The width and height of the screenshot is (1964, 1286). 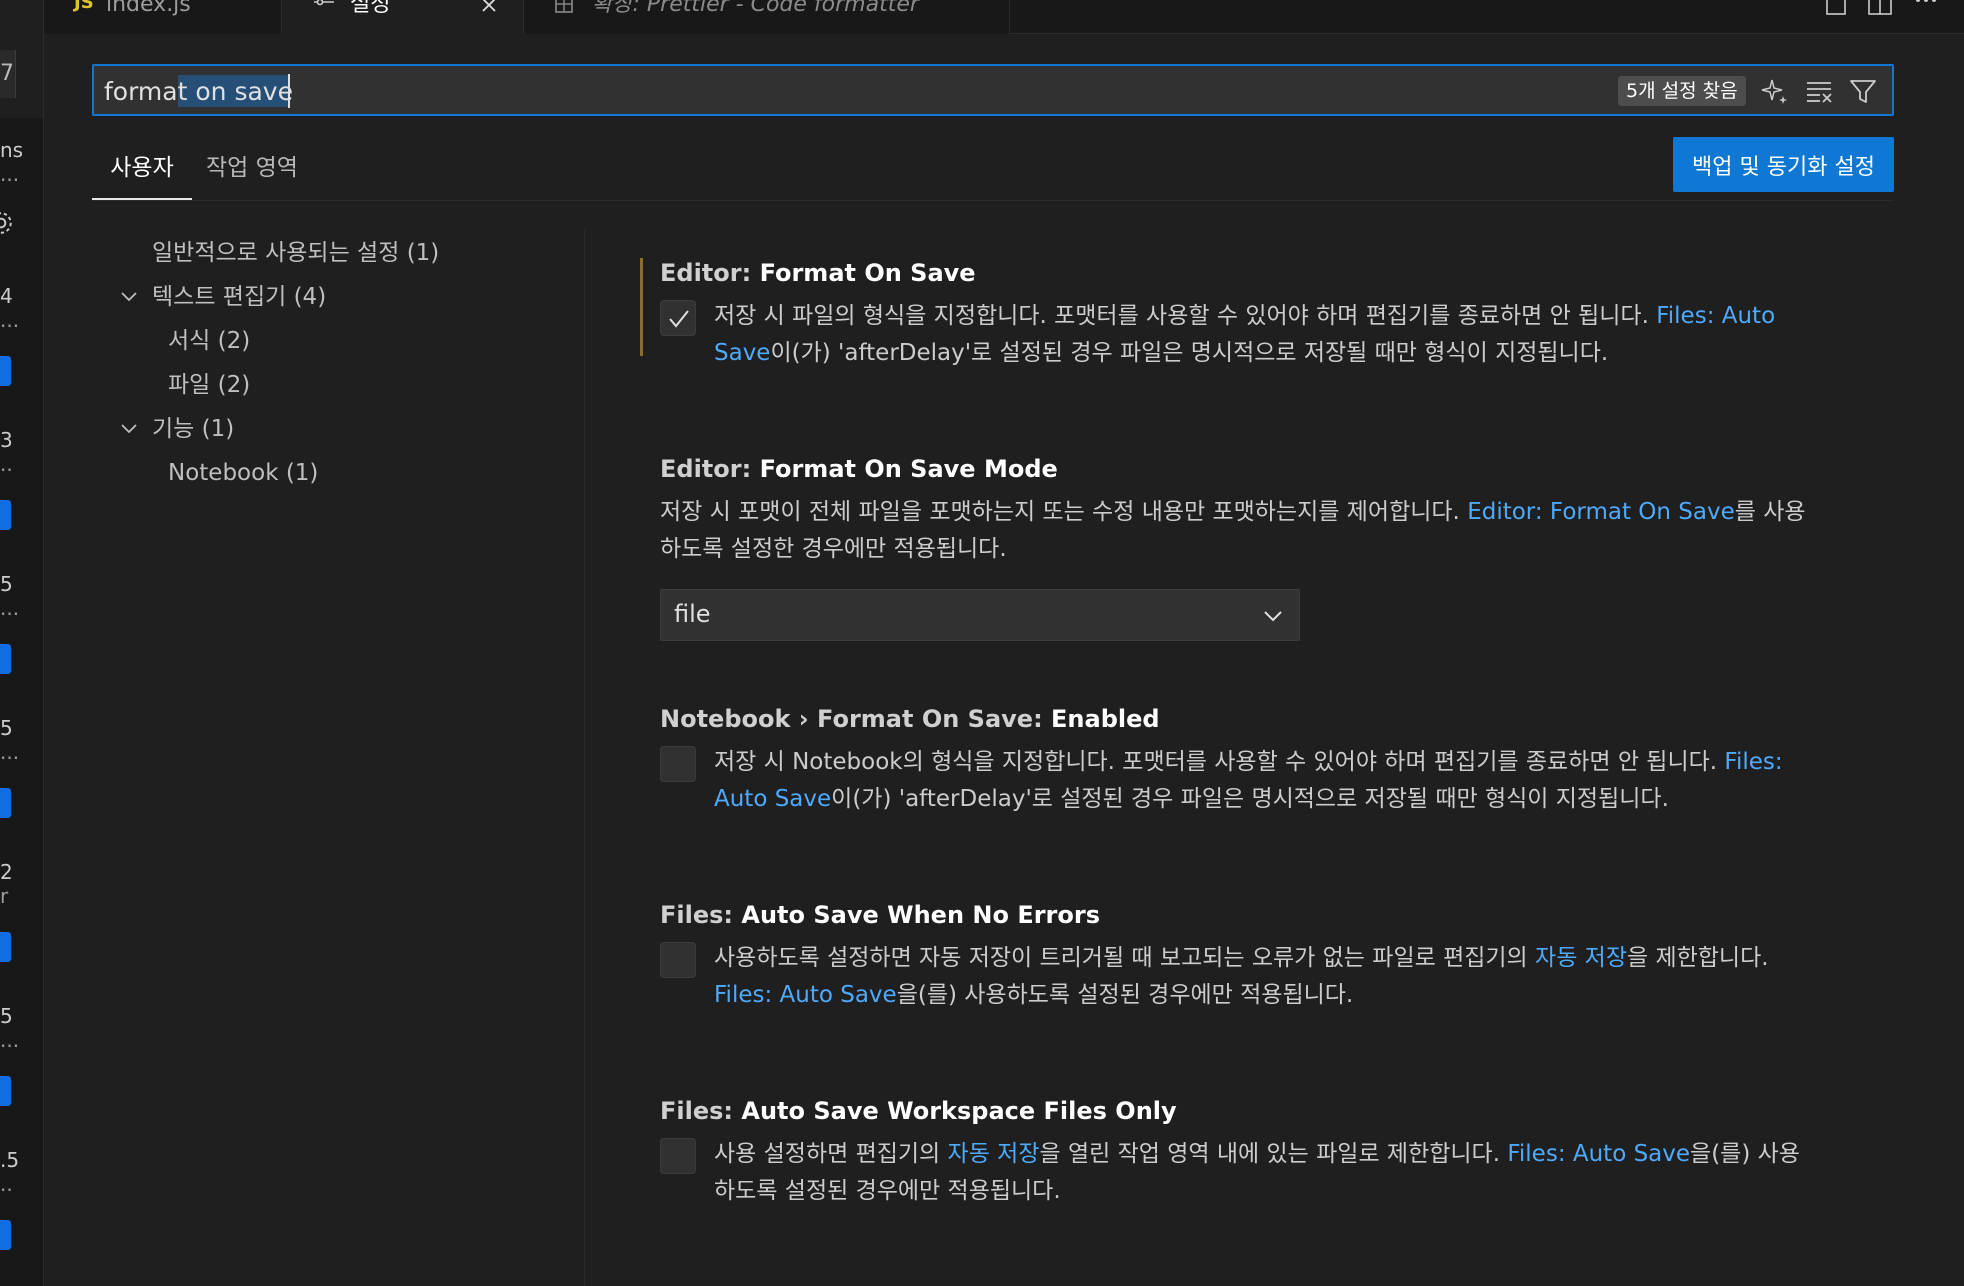 I want to click on toc-divider, so click(x=584, y=758).